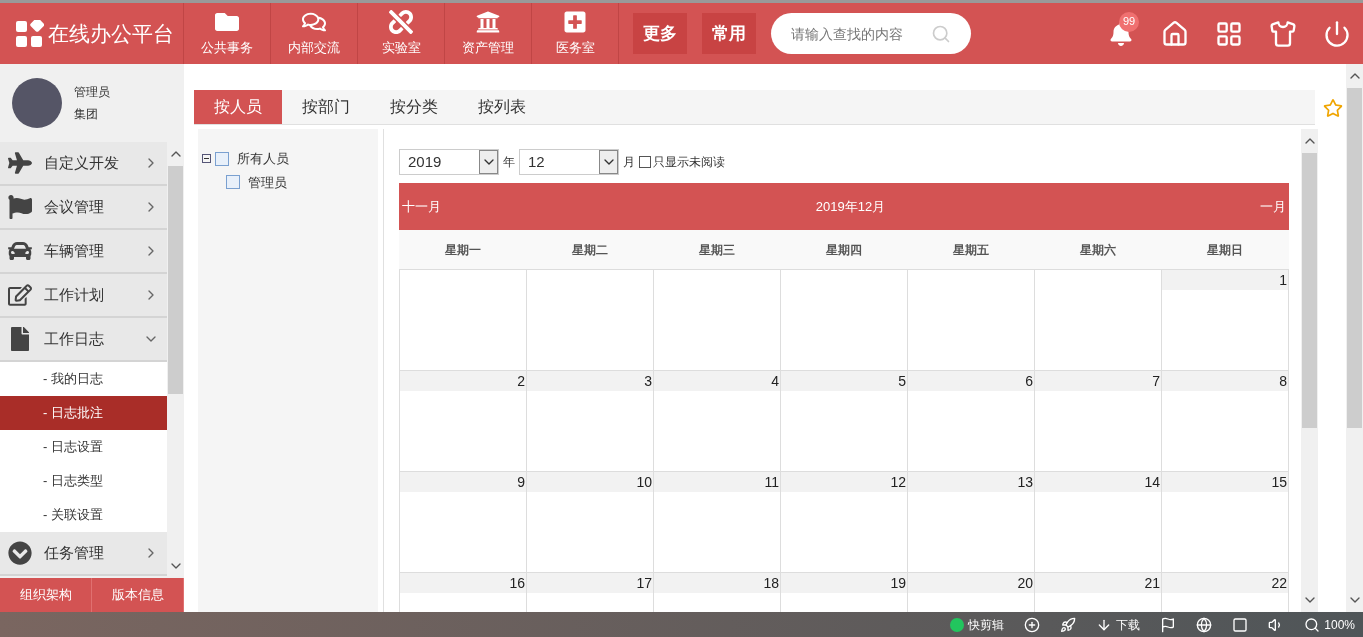 This screenshot has width=1363, height=637. I want to click on day-number: 16, so click(463, 583).